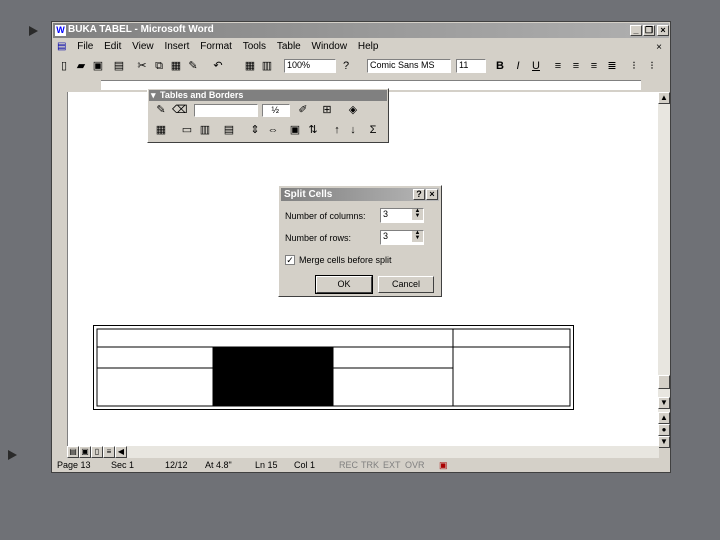  What do you see at coordinates (373, 130) in the screenshot?
I see `autosum-icon: Σ` at bounding box center [373, 130].